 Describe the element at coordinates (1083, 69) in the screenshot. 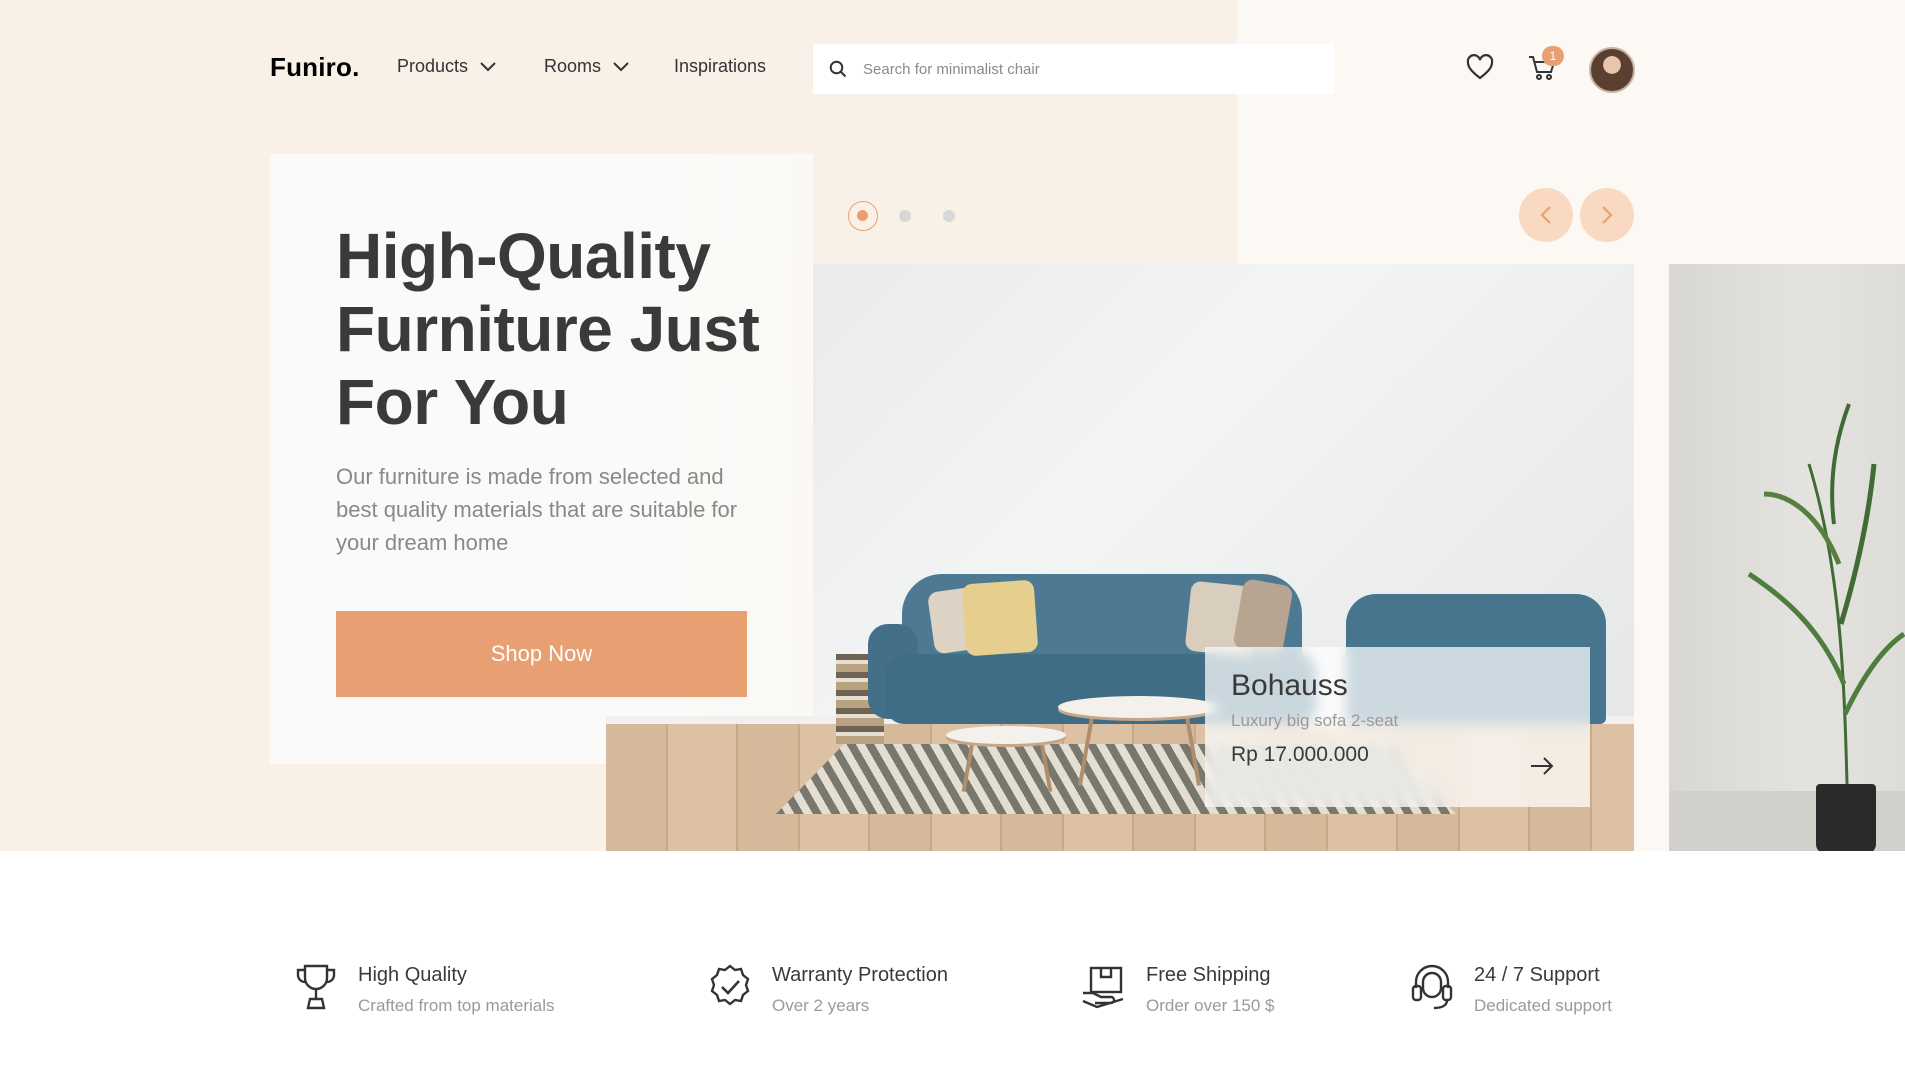

I see `search-input` at that location.